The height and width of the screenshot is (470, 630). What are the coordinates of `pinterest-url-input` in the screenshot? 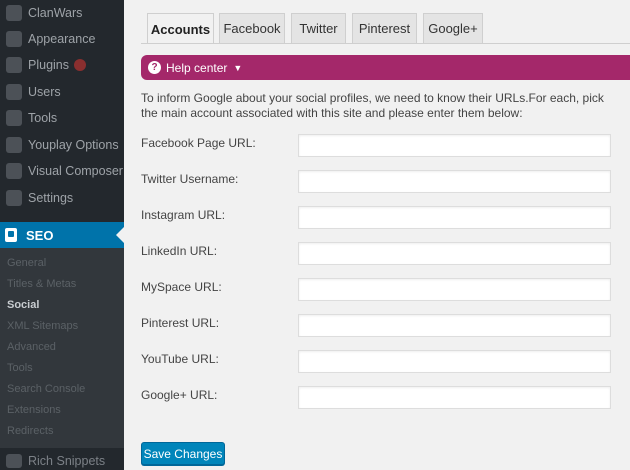 It's located at (454, 325).